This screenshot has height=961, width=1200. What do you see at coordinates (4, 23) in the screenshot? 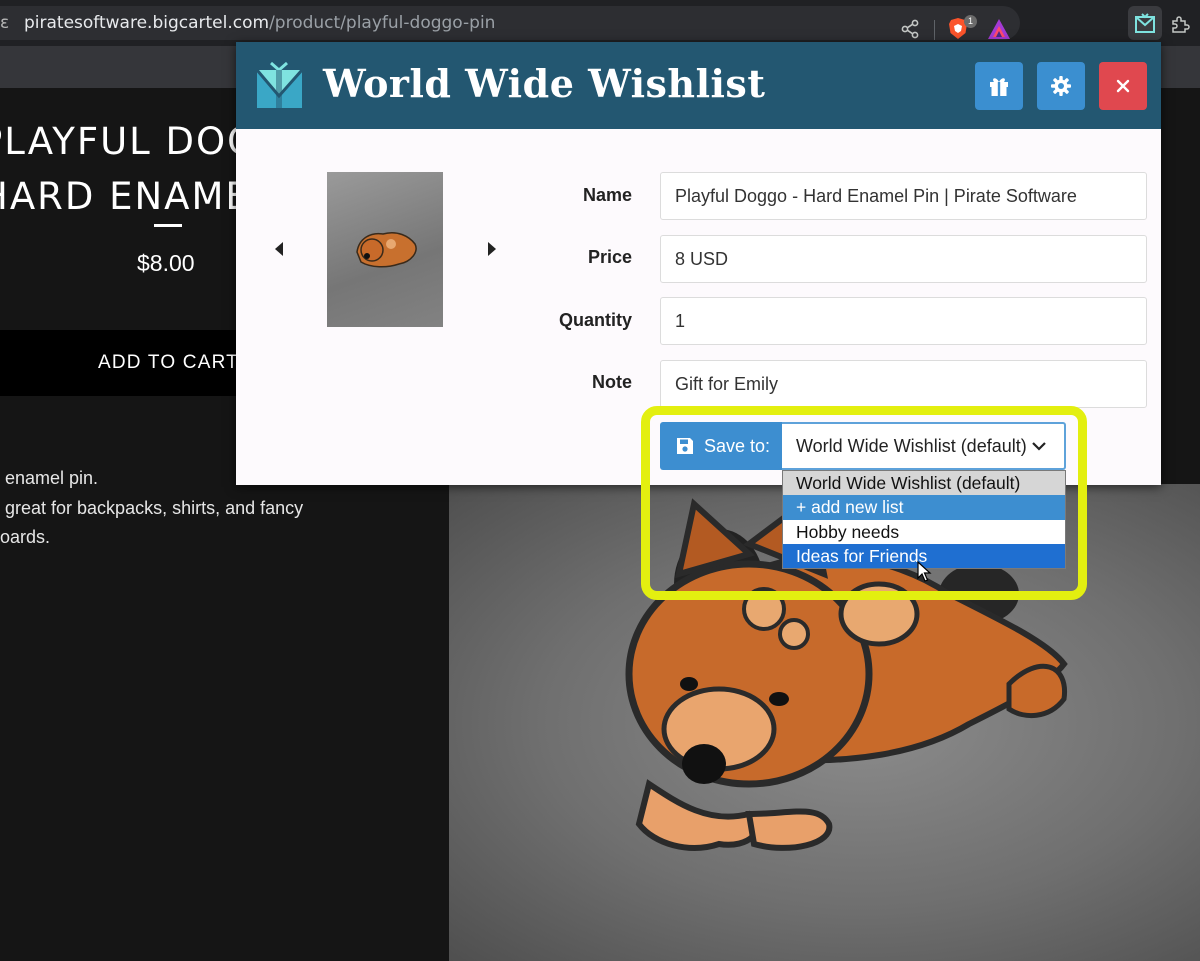
I see `site-info-icon: ε` at bounding box center [4, 23].